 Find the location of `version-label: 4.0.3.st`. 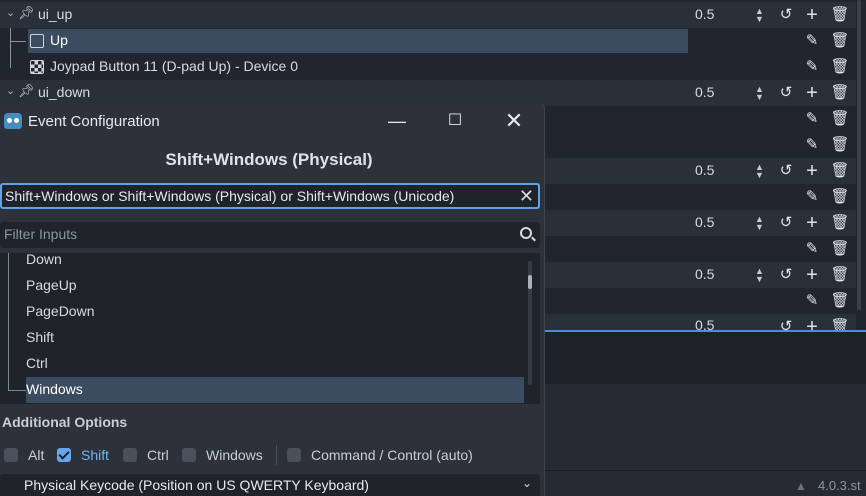

version-label: 4.0.3.st is located at coordinates (839, 485).